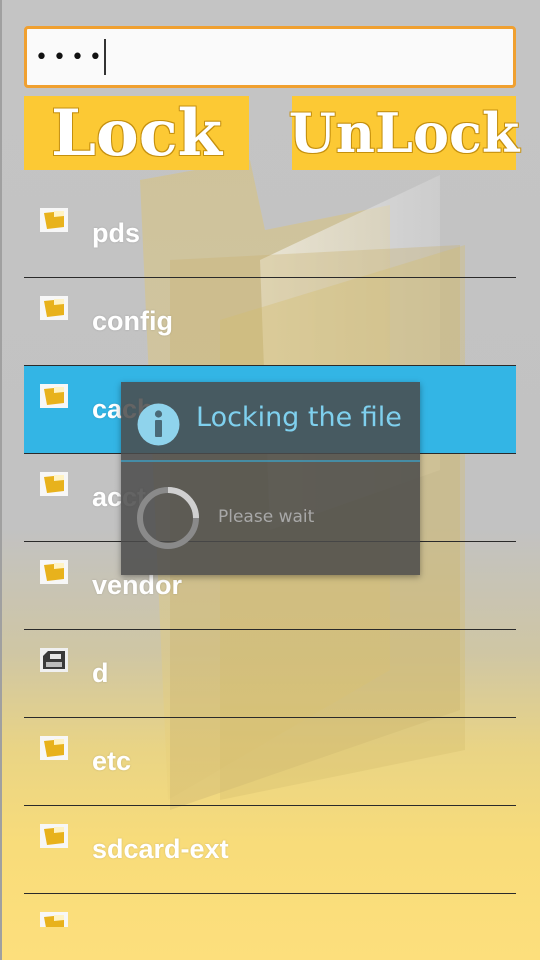 Image resolution: width=540 pixels, height=960 pixels. What do you see at coordinates (116, 233) in the screenshot?
I see `file-name: pds` at bounding box center [116, 233].